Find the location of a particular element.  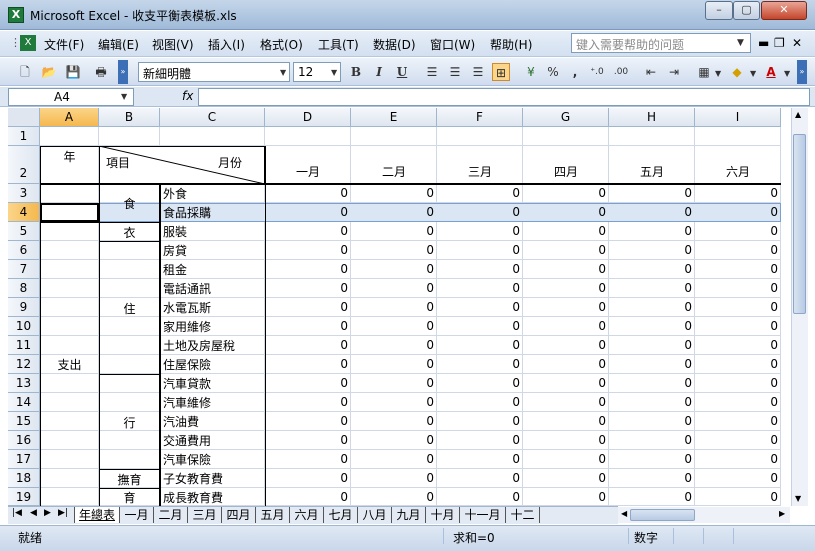

menu-item-3: 插入(I) is located at coordinates (226, 44).